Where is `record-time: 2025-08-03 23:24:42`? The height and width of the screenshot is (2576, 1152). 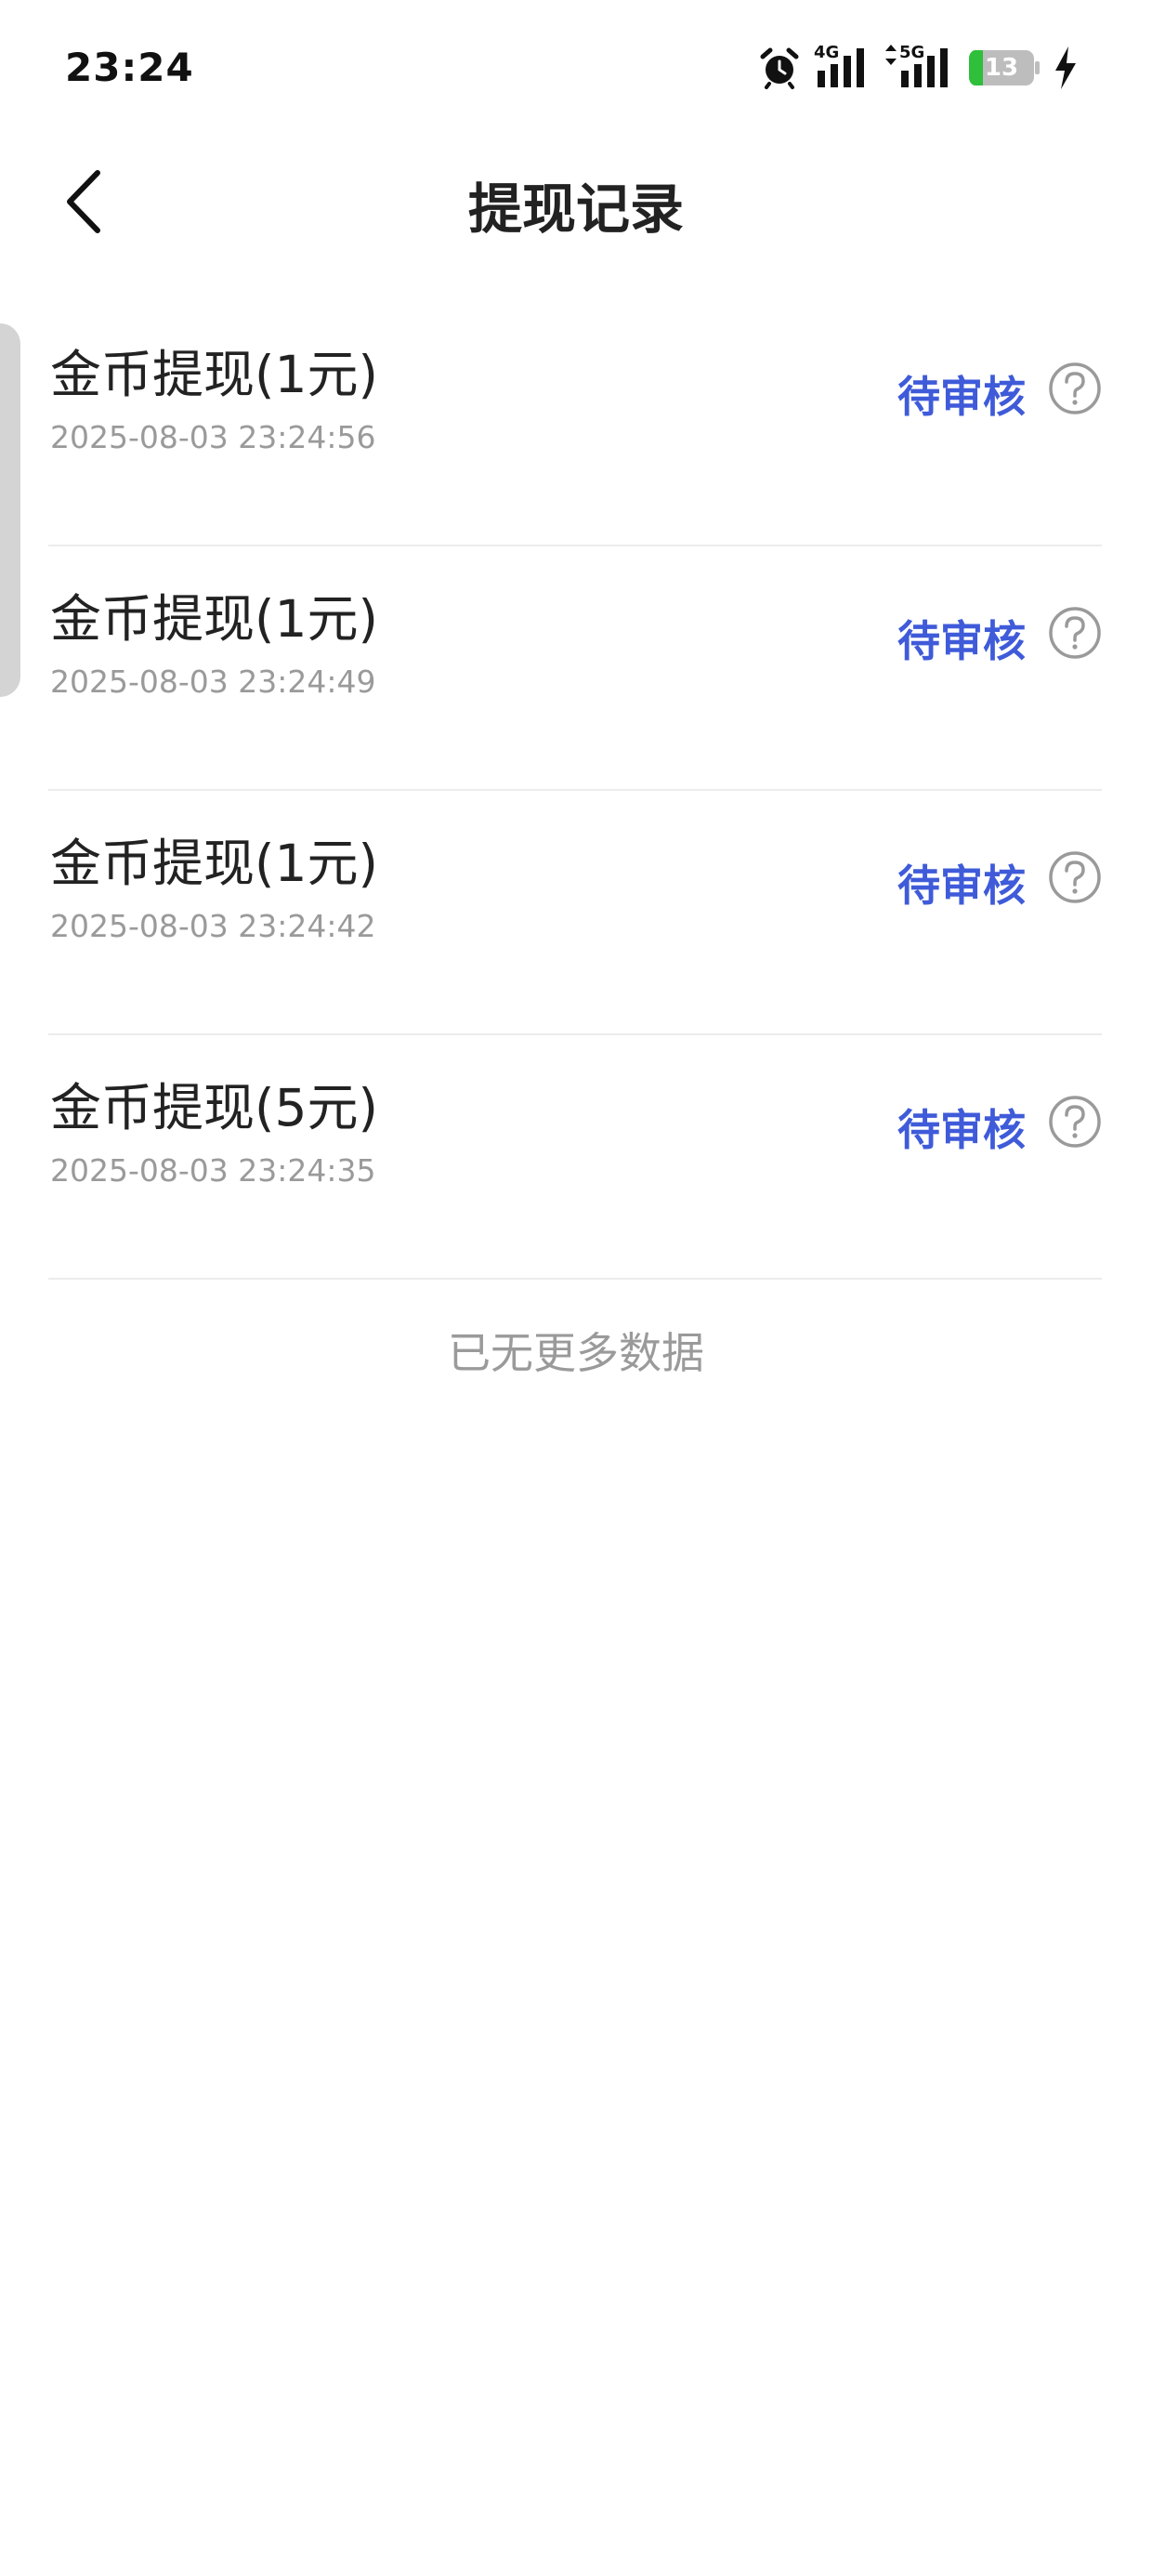
record-time: 2025-08-03 23:24:42 is located at coordinates (213, 926).